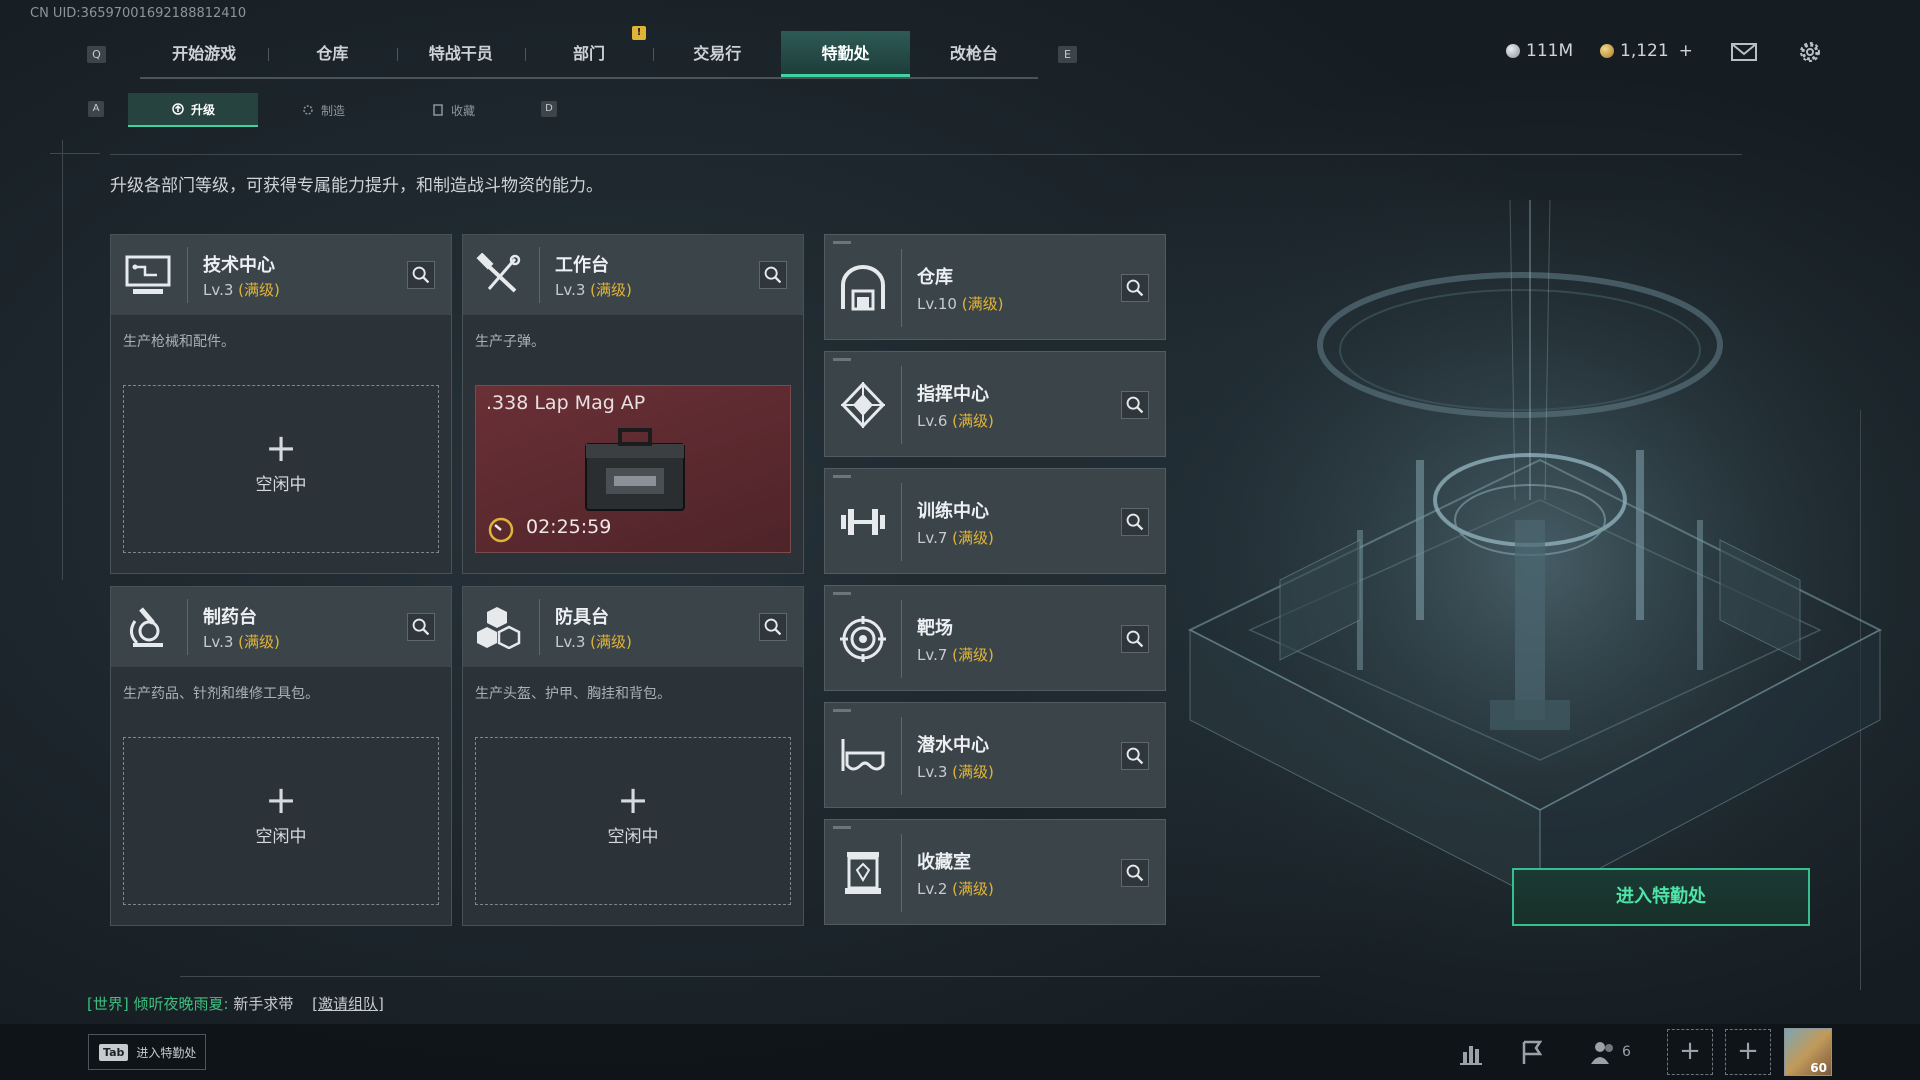 The height and width of the screenshot is (1080, 1920). I want to click on card-title: 防具台, so click(582, 617).